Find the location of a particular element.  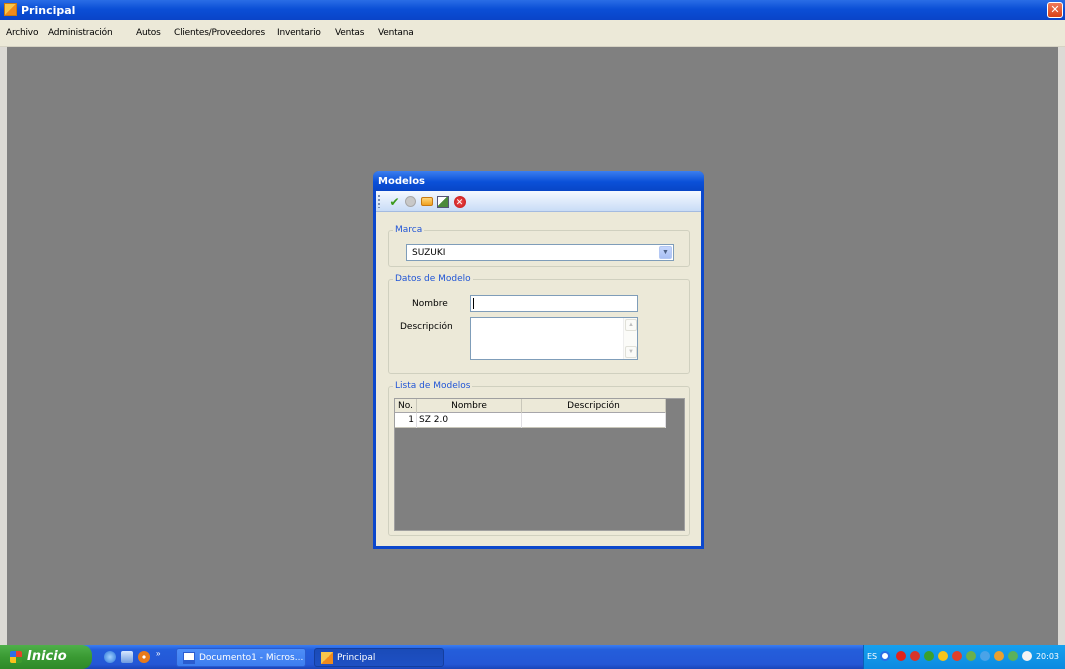

menu-autos: Autos is located at coordinates (148, 33).